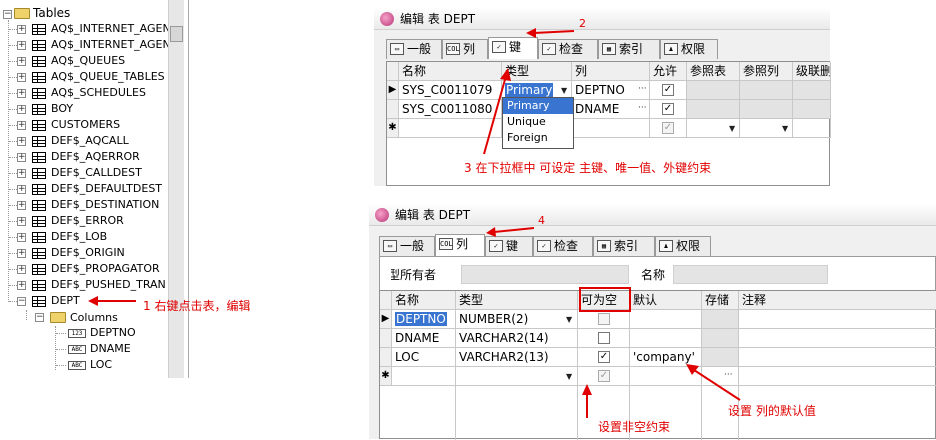 This screenshot has width=936, height=440. I want to click on tree-root-tables: Tables, so click(51, 13).